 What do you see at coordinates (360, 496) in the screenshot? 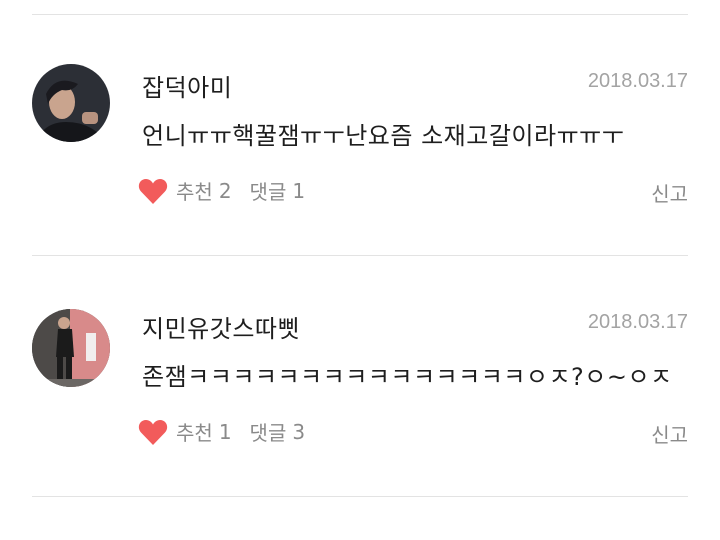
I see `divider` at bounding box center [360, 496].